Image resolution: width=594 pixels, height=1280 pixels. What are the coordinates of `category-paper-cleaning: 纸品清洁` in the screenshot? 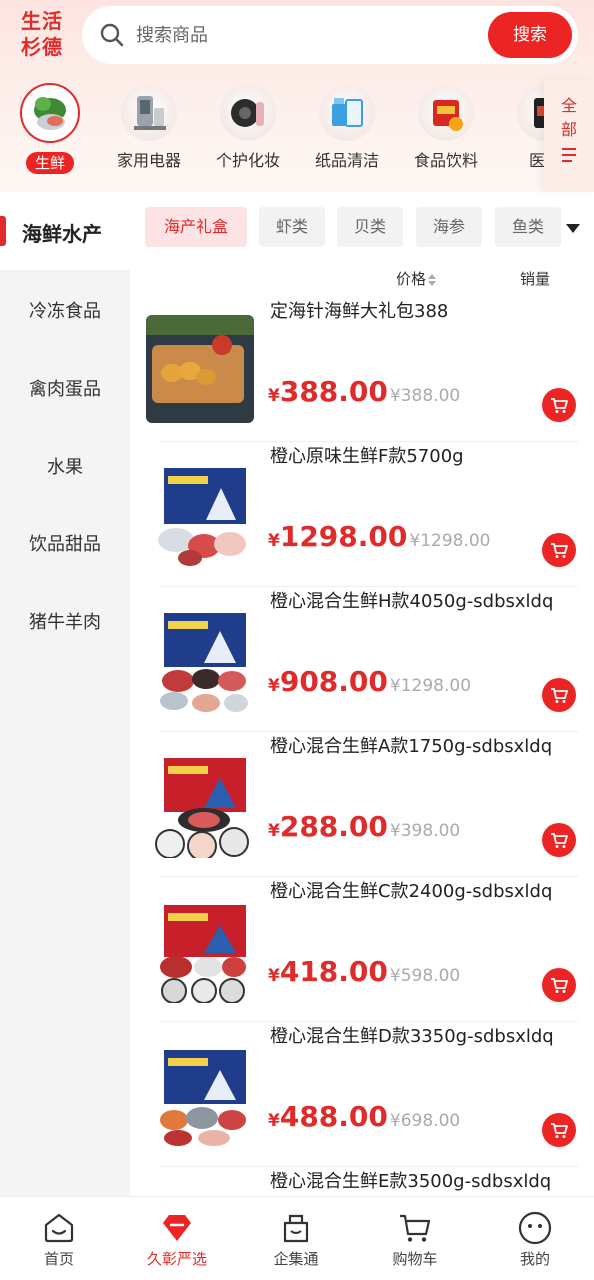 It's located at (347, 127).